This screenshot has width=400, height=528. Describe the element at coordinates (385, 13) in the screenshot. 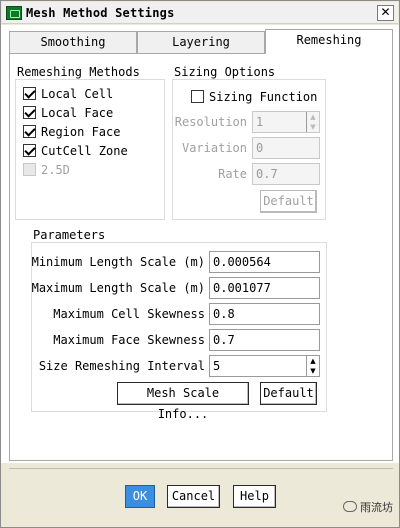

I see `close-button: ✕` at that location.